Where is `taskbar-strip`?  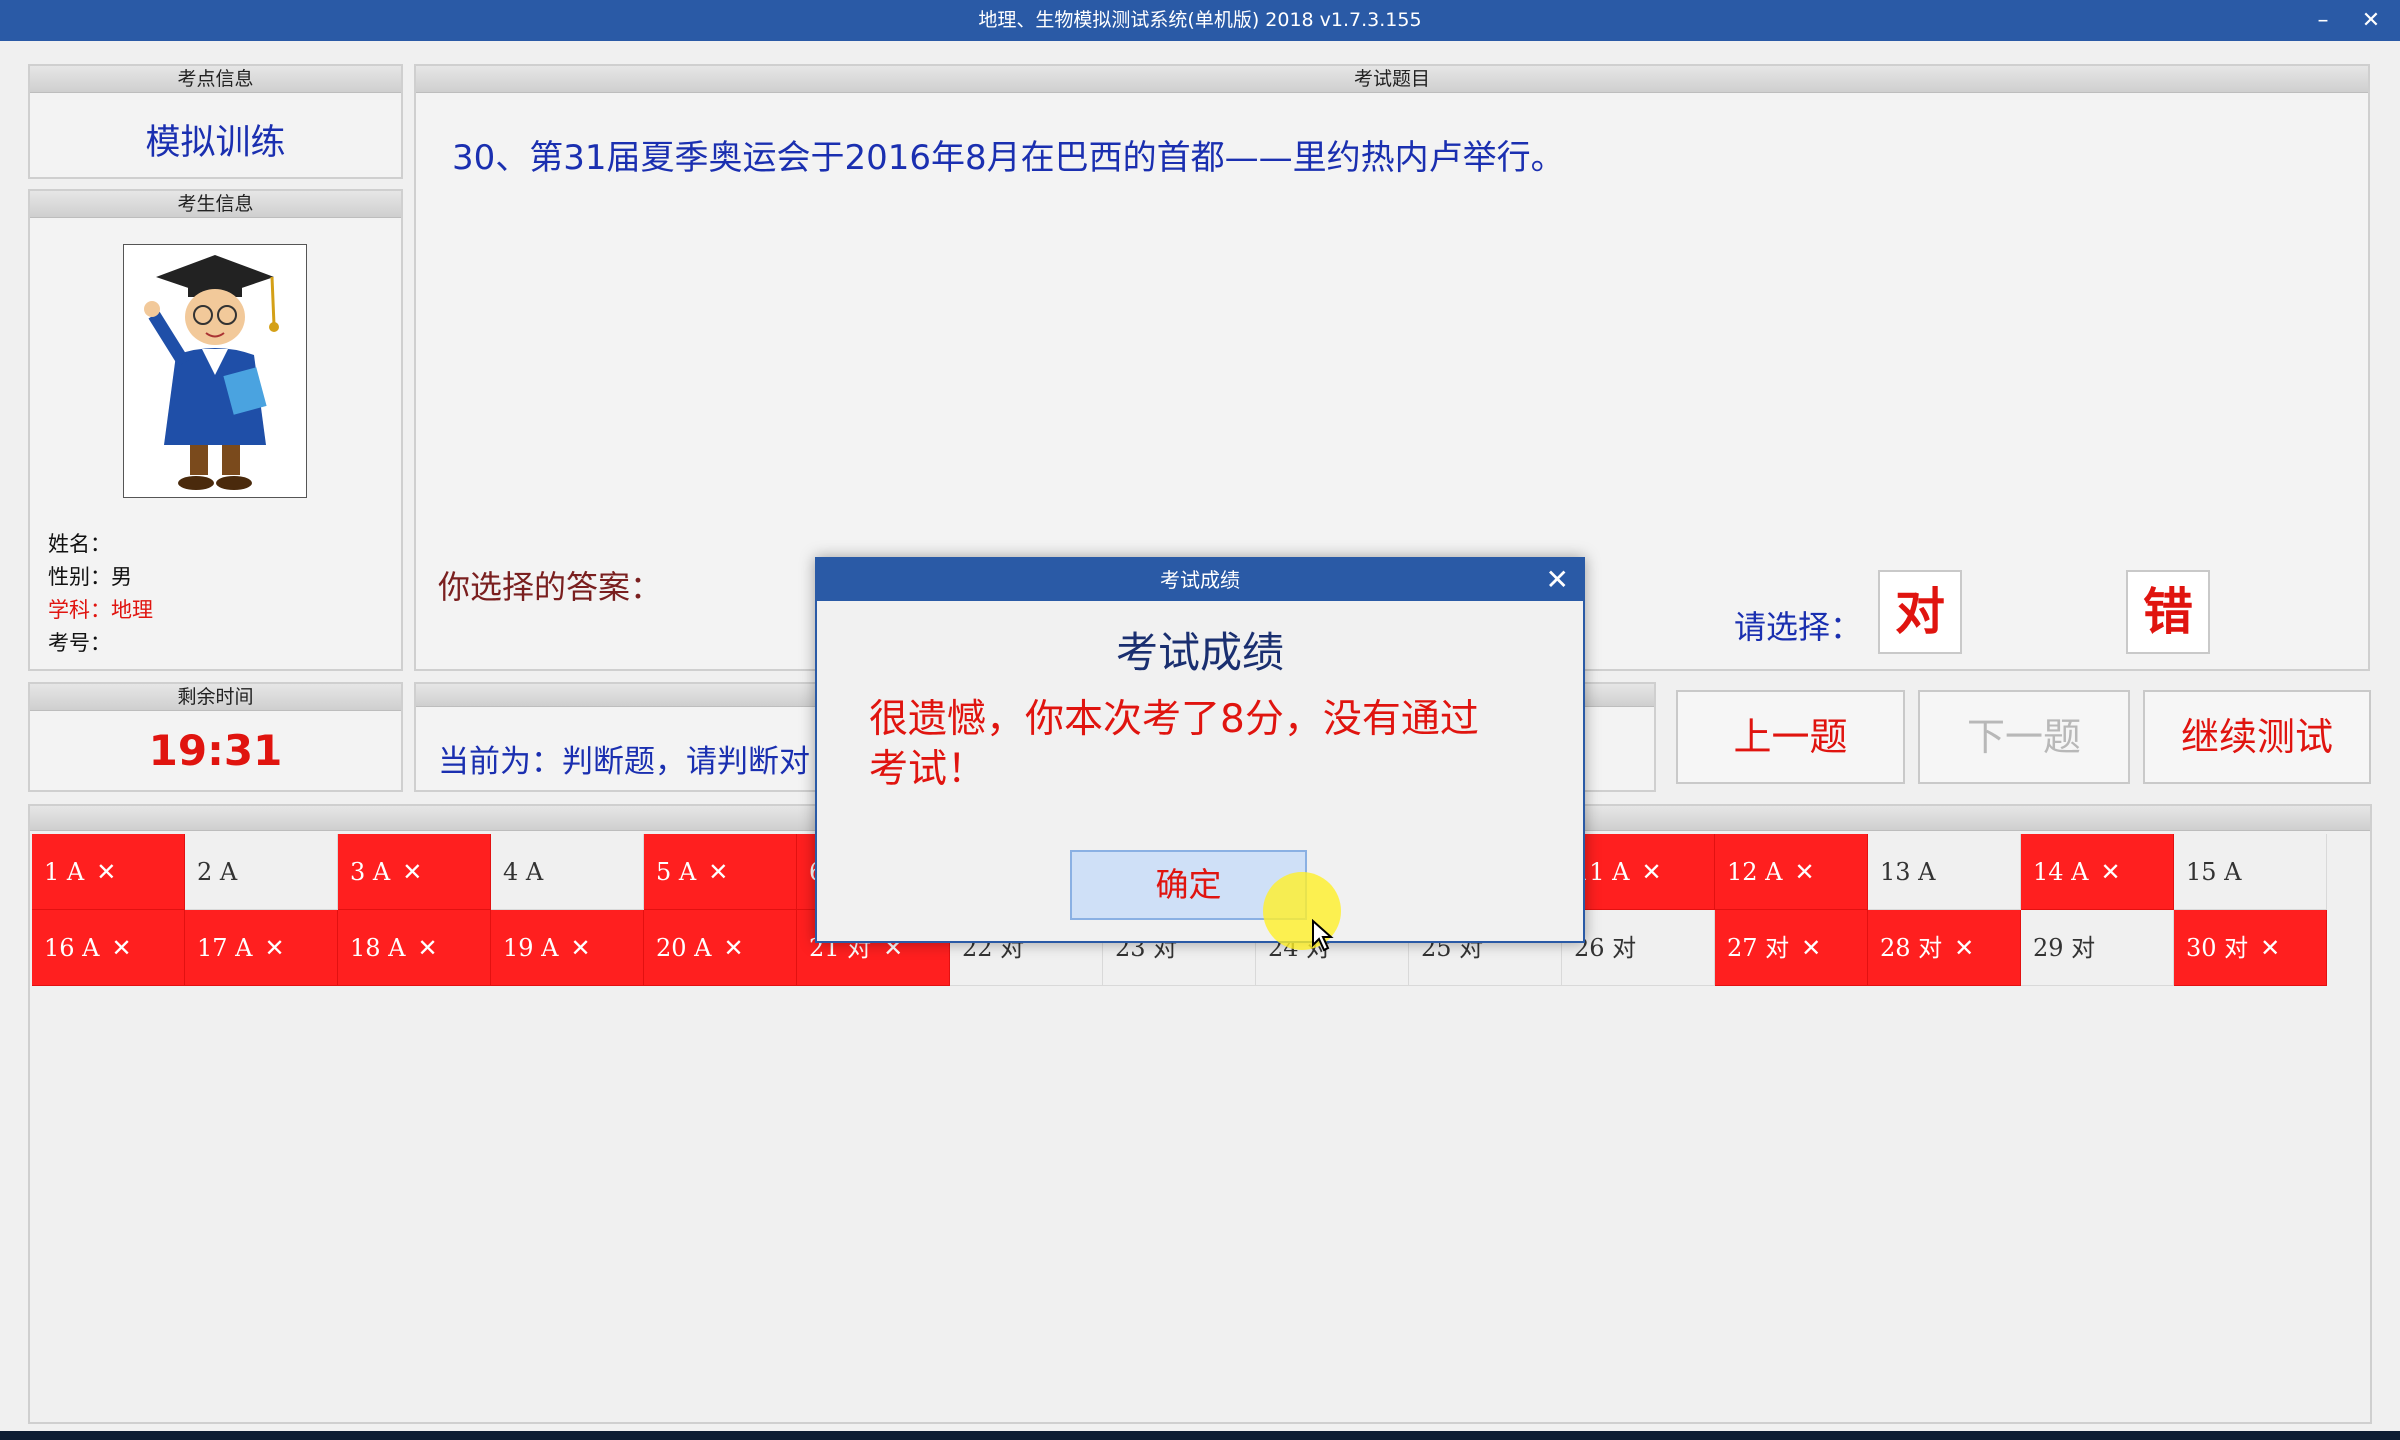
taskbar-strip is located at coordinates (1200, 1435).